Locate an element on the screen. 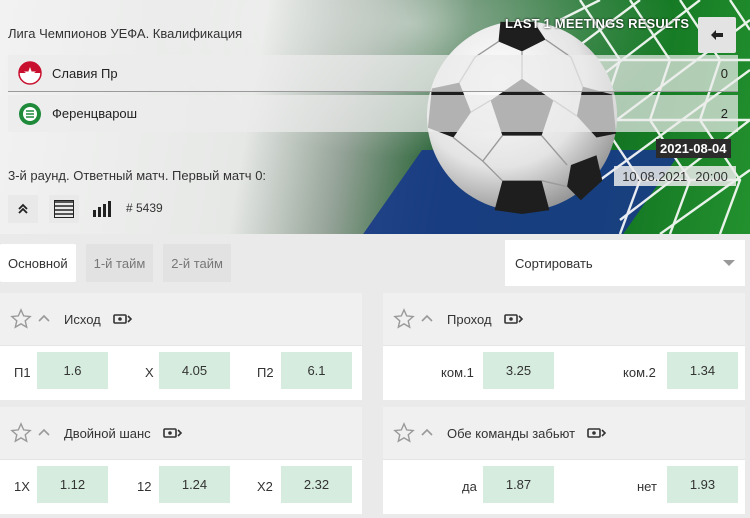  round-info: 3-й раунд. Ответный матч. Первый матч 0: is located at coordinates (137, 175).